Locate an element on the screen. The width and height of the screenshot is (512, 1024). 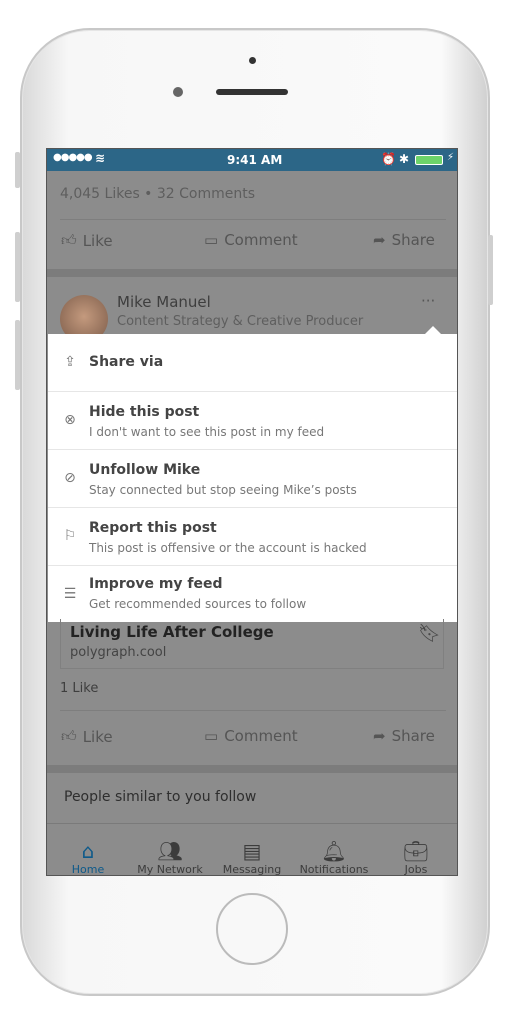
menu-item-title: Hide this post is located at coordinates (144, 412).